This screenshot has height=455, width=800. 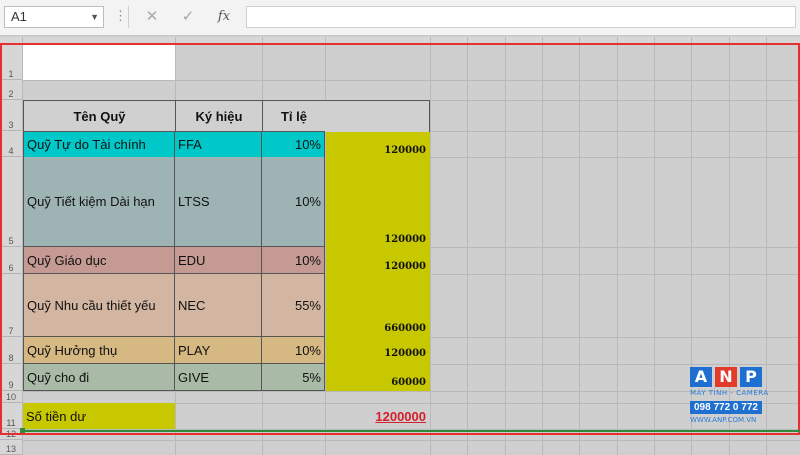 I want to click on fund-give-ratio: 5%, so click(x=293, y=377).